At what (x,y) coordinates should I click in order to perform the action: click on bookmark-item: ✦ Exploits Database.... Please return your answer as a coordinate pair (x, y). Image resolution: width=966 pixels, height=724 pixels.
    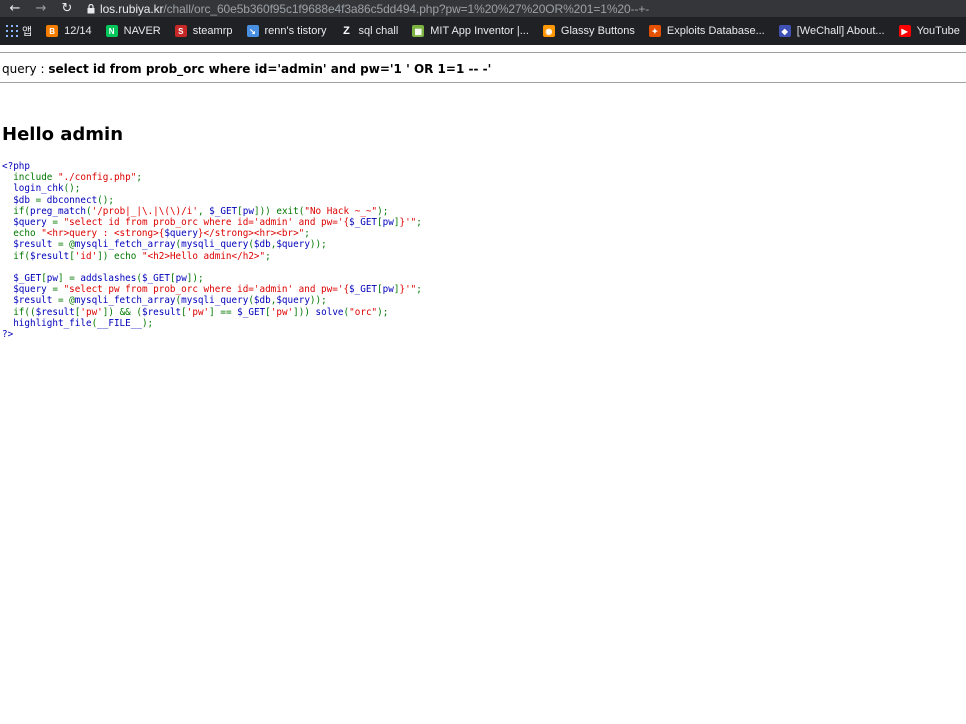
    Looking at the image, I should click on (707, 31).